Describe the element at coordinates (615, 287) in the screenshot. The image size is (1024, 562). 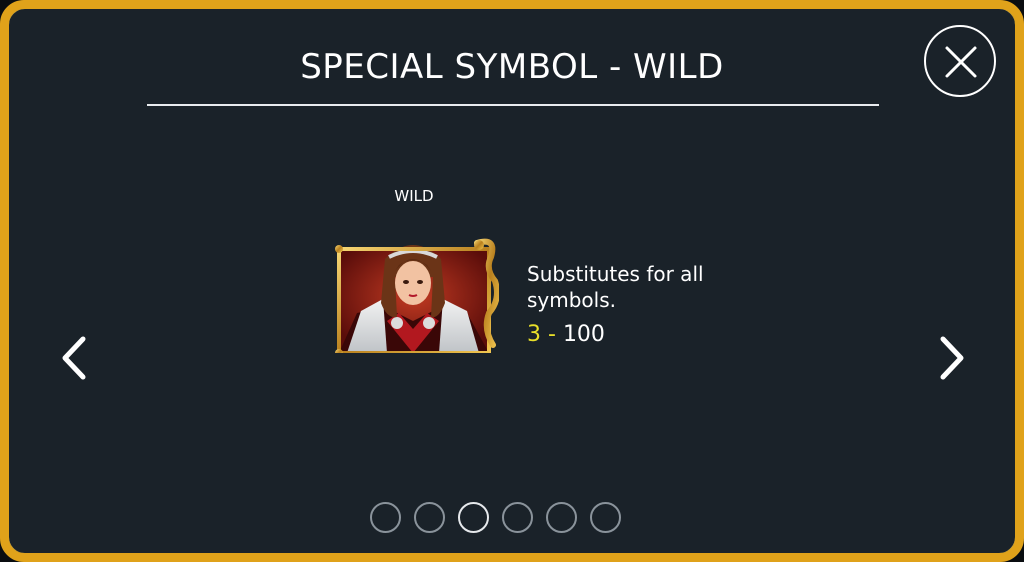
I see `symbol-description: Substitutes for all symbols.` at that location.